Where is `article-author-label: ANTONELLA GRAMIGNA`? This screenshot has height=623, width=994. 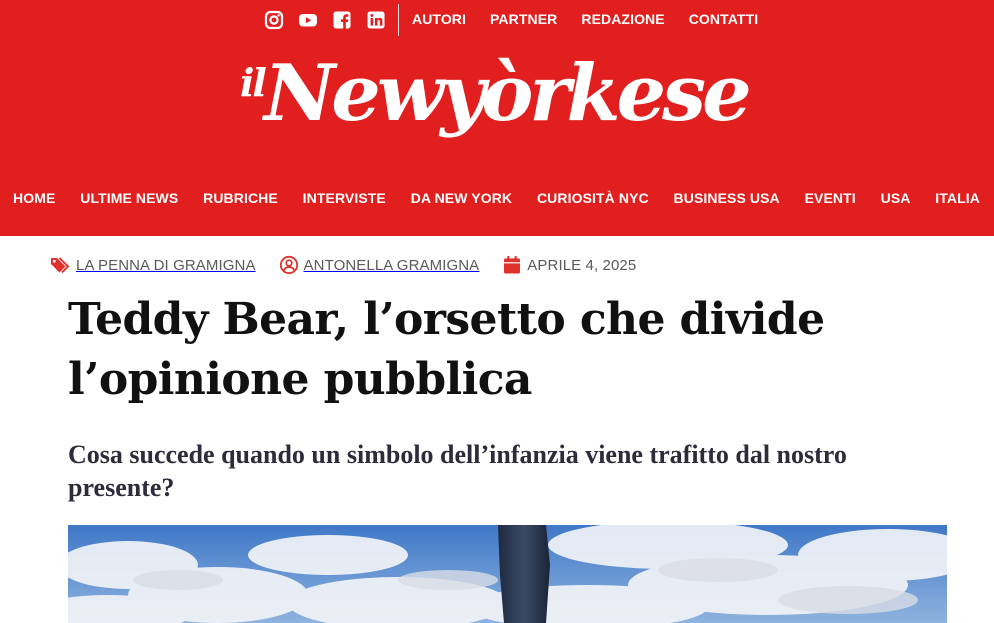 article-author-label: ANTONELLA GRAMIGNA is located at coordinates (391, 265).